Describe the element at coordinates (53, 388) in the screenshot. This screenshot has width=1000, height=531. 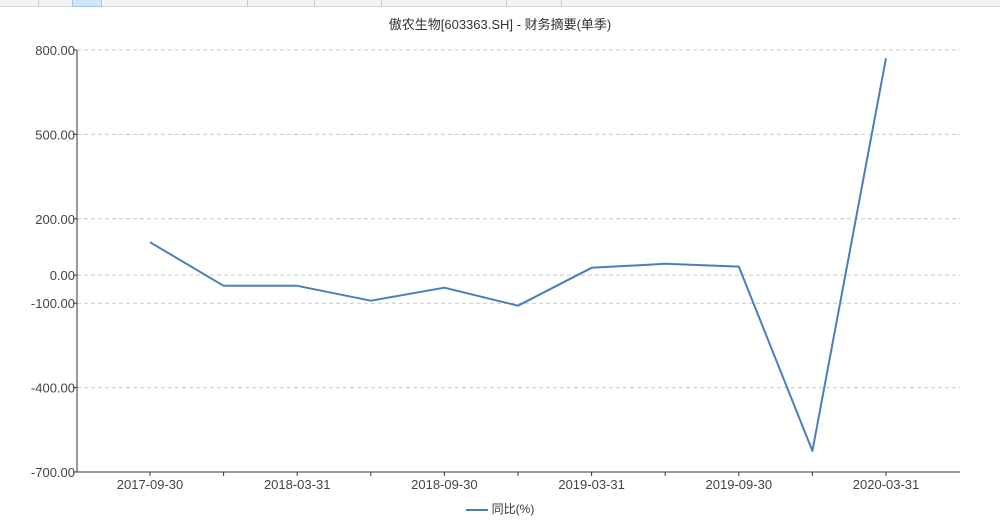
I see `y-tick-label: -400.00` at that location.